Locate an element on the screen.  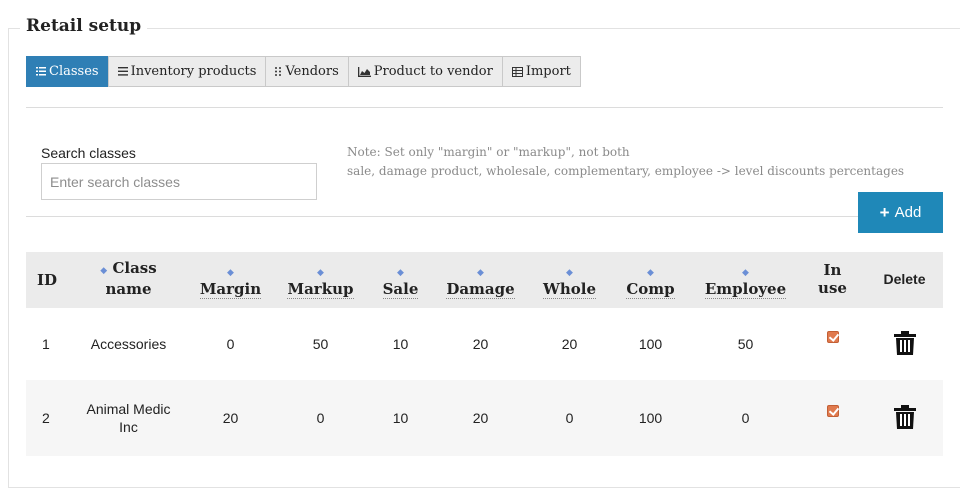
tab-classes: Classes is located at coordinates (67, 71).